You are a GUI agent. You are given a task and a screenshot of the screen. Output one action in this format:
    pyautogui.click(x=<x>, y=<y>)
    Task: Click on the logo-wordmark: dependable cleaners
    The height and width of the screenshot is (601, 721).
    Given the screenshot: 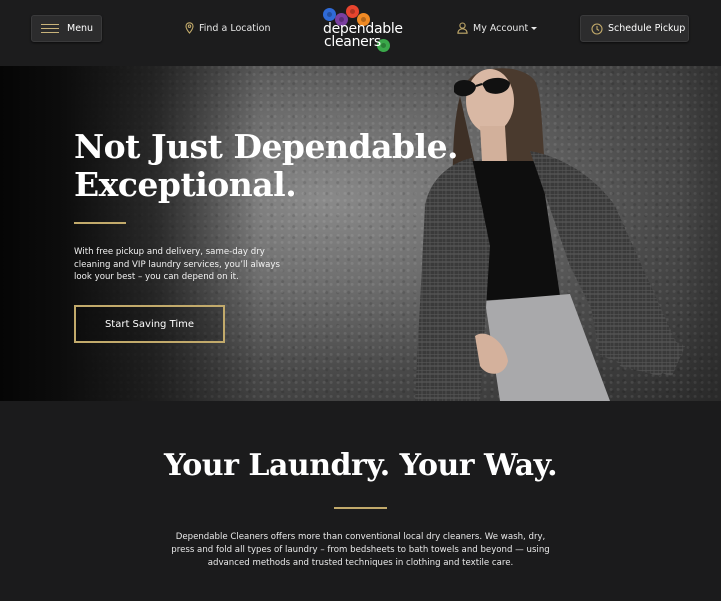 What is the action you would take?
    pyautogui.click(x=363, y=36)
    